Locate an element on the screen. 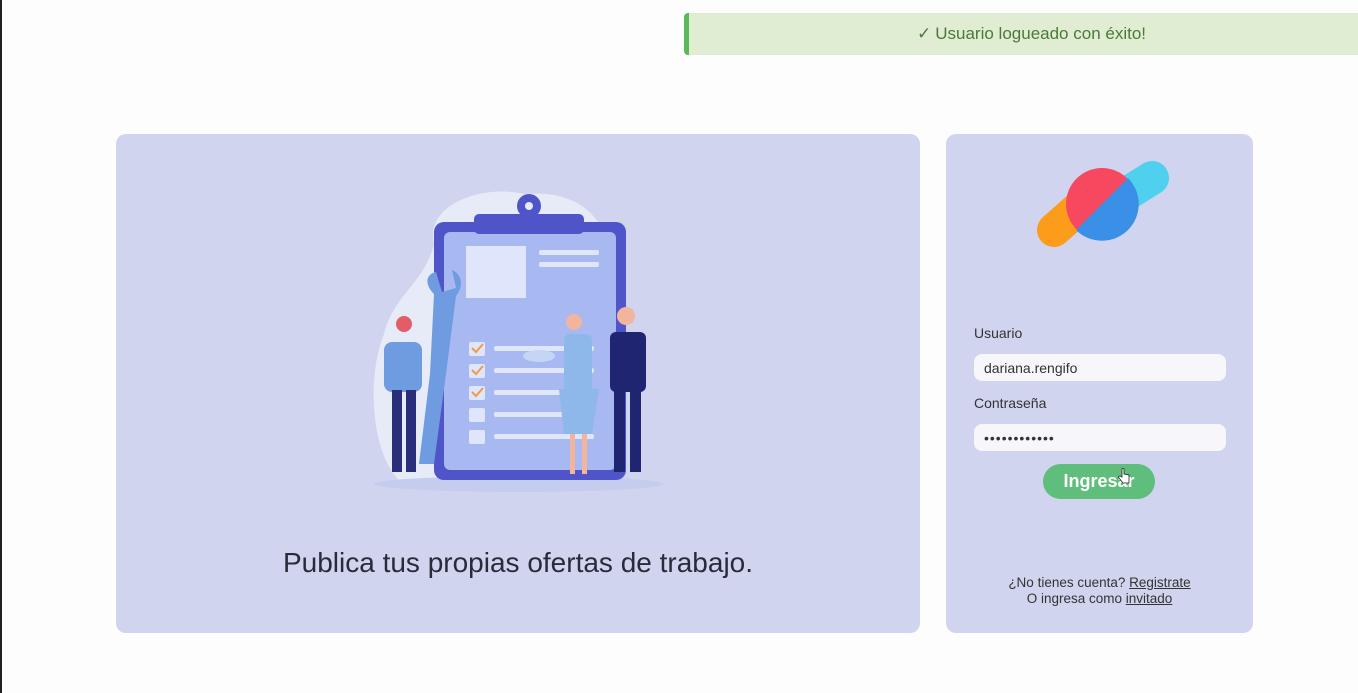 The image size is (1358, 693). username-input: dariana.rengifo is located at coordinates (1100, 367).